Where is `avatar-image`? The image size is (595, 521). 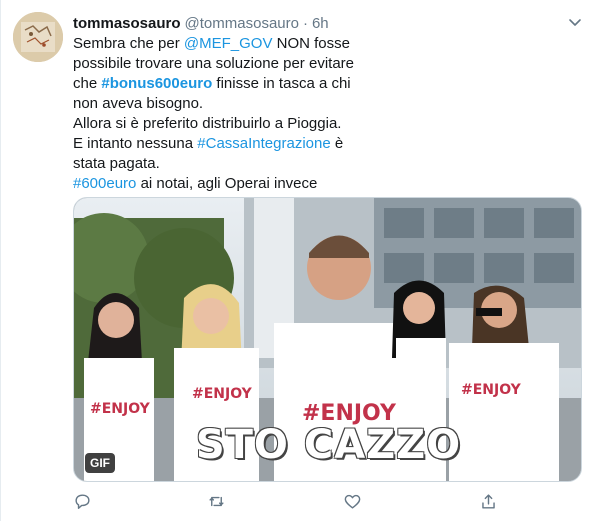
avatar-image is located at coordinates (38, 37).